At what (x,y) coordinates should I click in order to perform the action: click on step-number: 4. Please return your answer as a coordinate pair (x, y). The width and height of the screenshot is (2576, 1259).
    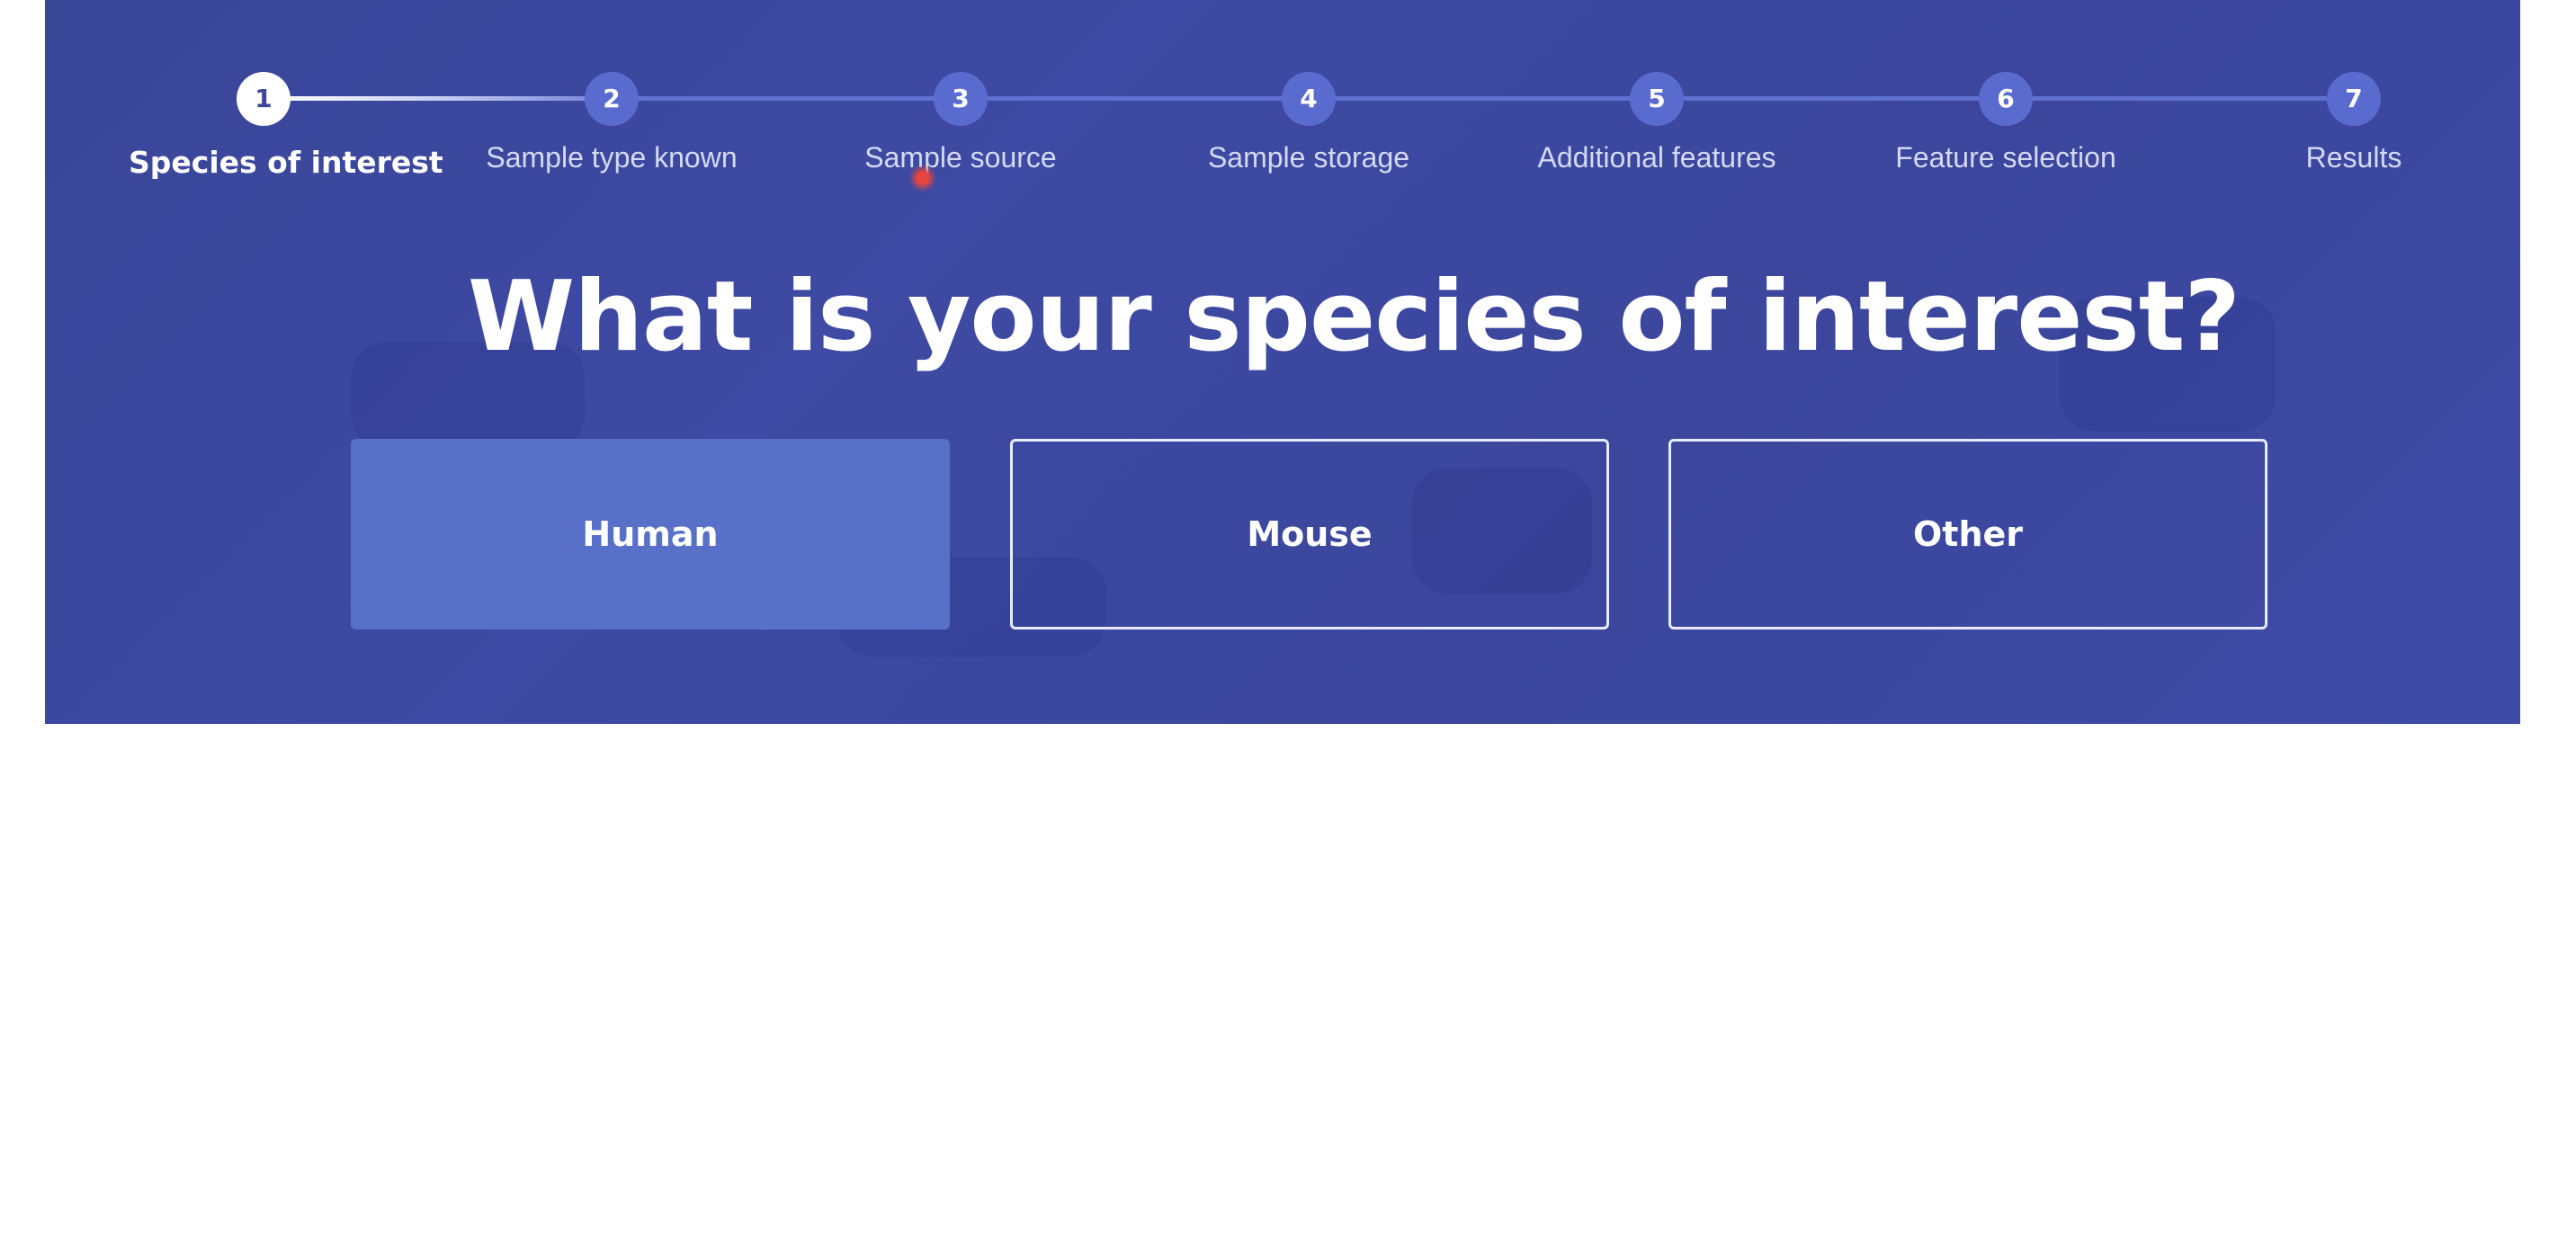
    Looking at the image, I should click on (1309, 99).